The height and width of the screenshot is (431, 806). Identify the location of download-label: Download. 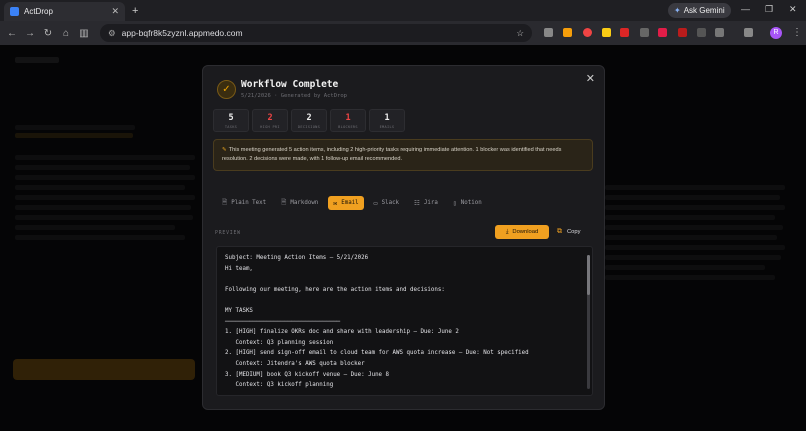
(525, 232).